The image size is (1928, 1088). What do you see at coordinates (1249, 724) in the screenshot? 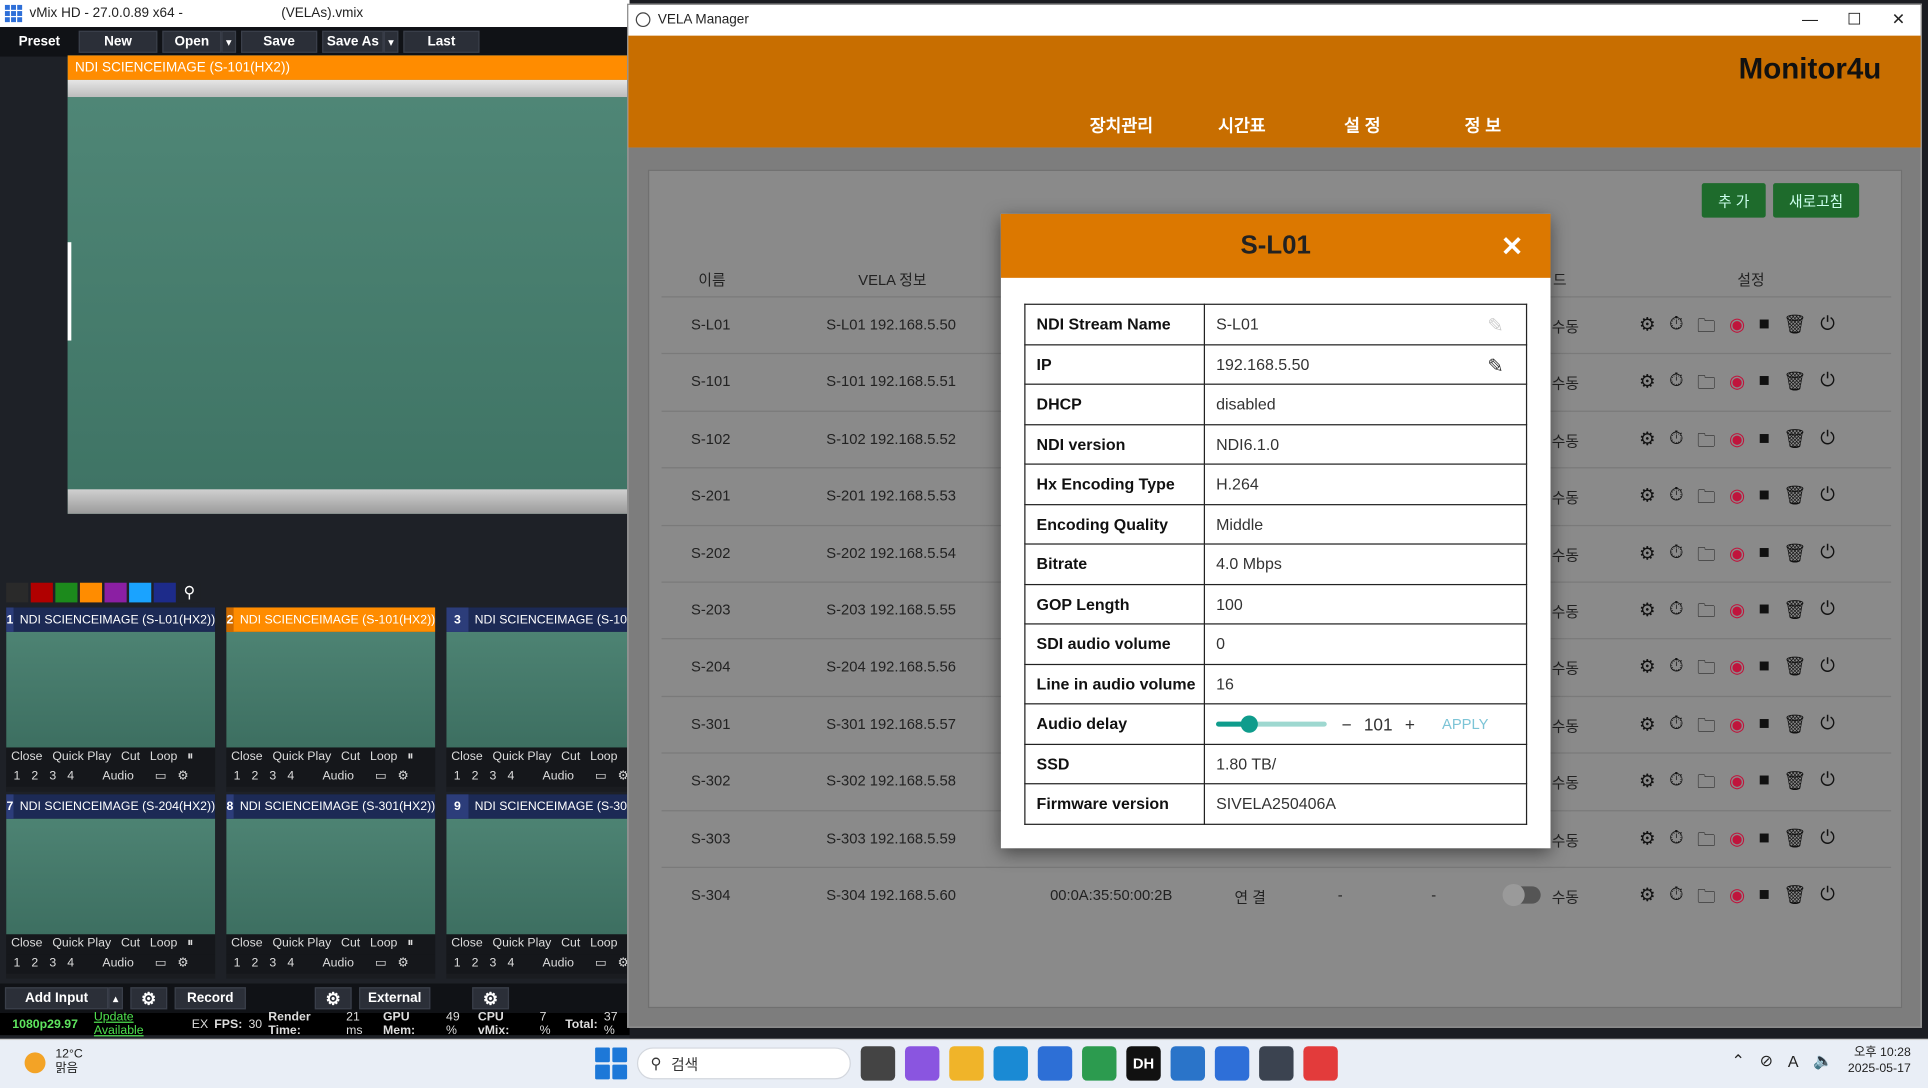
I see `slider-knob` at bounding box center [1249, 724].